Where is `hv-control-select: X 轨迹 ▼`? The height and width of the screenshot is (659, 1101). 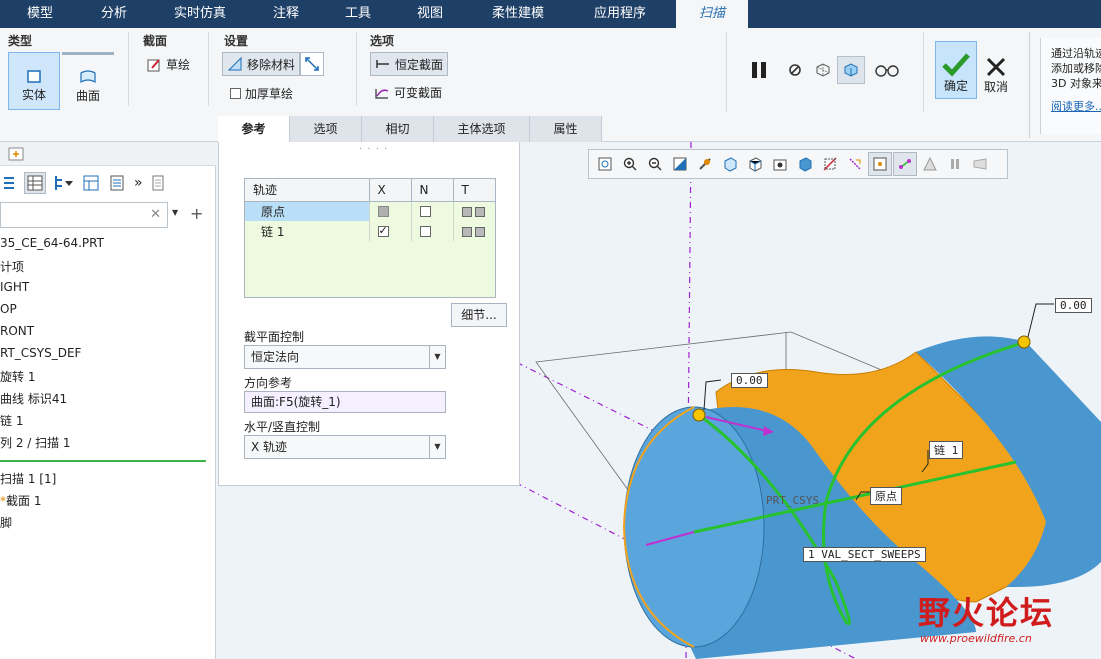
hv-control-select: X 轨迹 ▼ is located at coordinates (345, 447).